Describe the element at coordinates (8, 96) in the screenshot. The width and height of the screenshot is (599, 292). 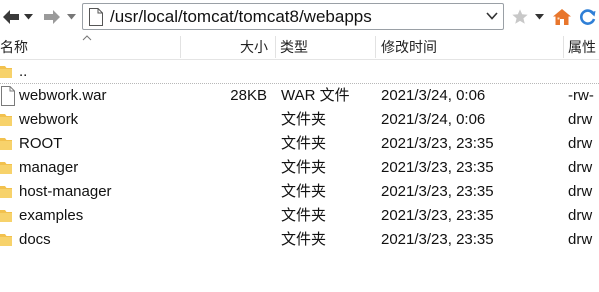
I see `file-icon` at that location.